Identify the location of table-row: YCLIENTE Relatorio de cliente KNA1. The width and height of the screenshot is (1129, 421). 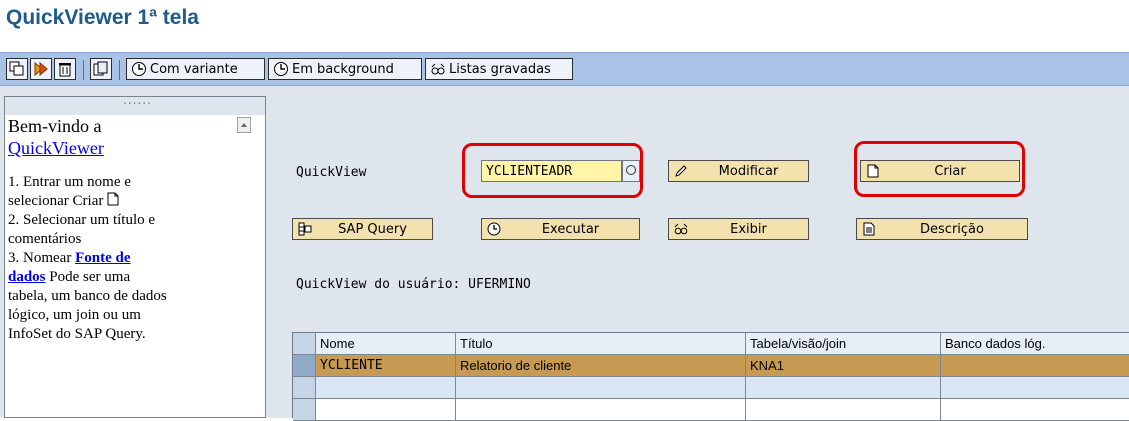
(711, 366).